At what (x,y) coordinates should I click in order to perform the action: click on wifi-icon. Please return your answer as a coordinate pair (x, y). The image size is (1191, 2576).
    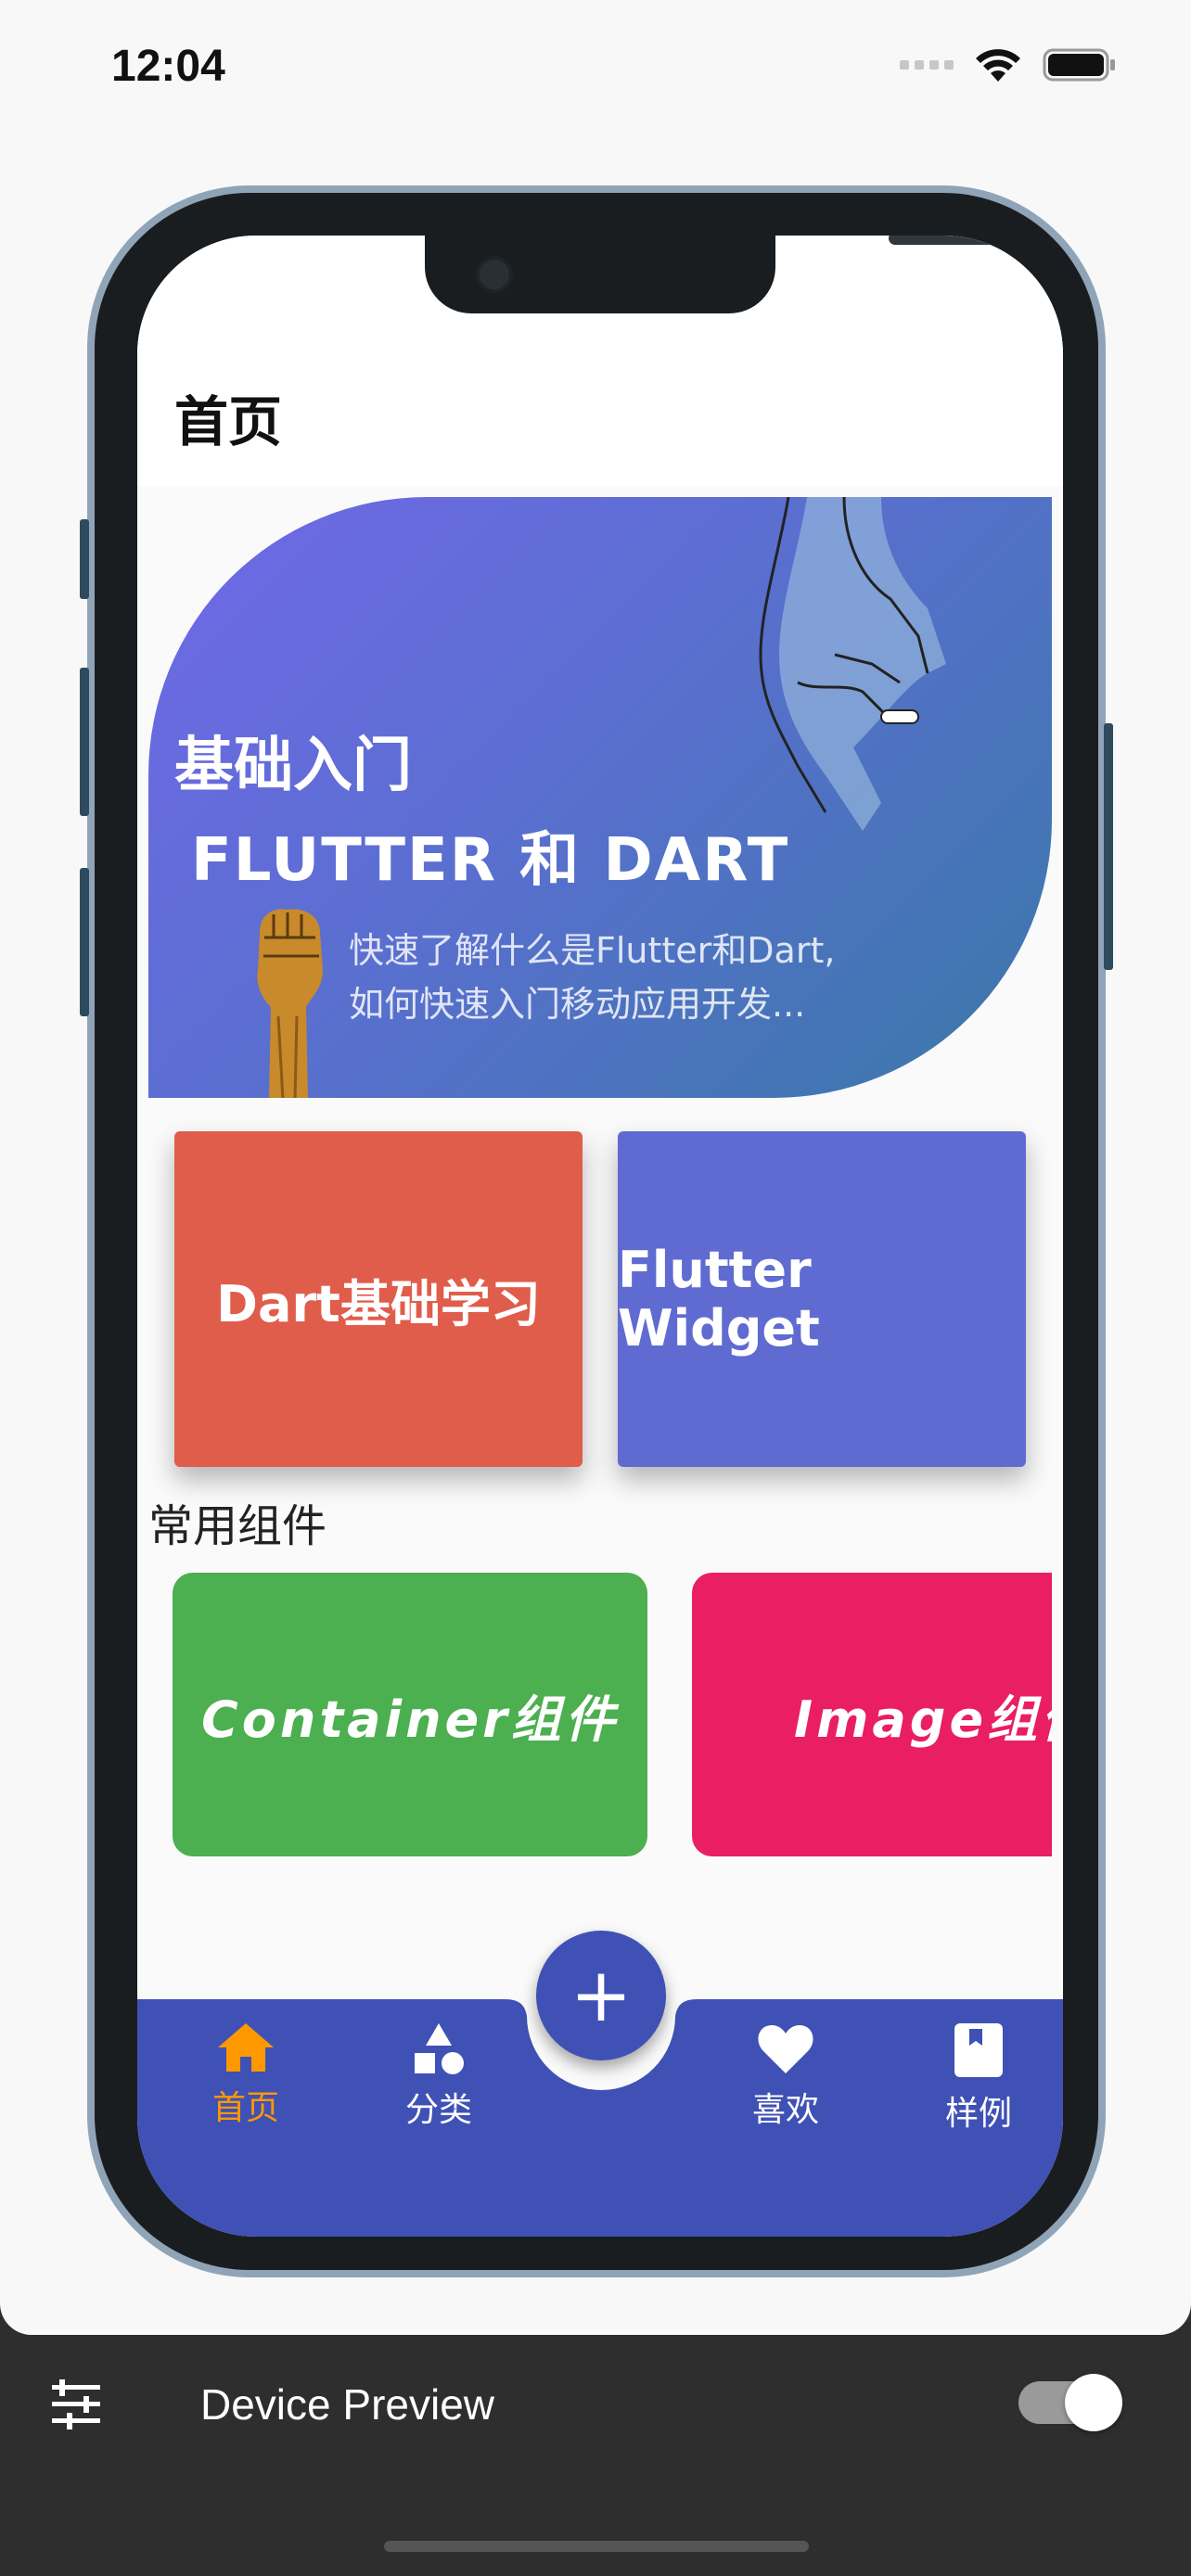
    Looking at the image, I should click on (998, 64).